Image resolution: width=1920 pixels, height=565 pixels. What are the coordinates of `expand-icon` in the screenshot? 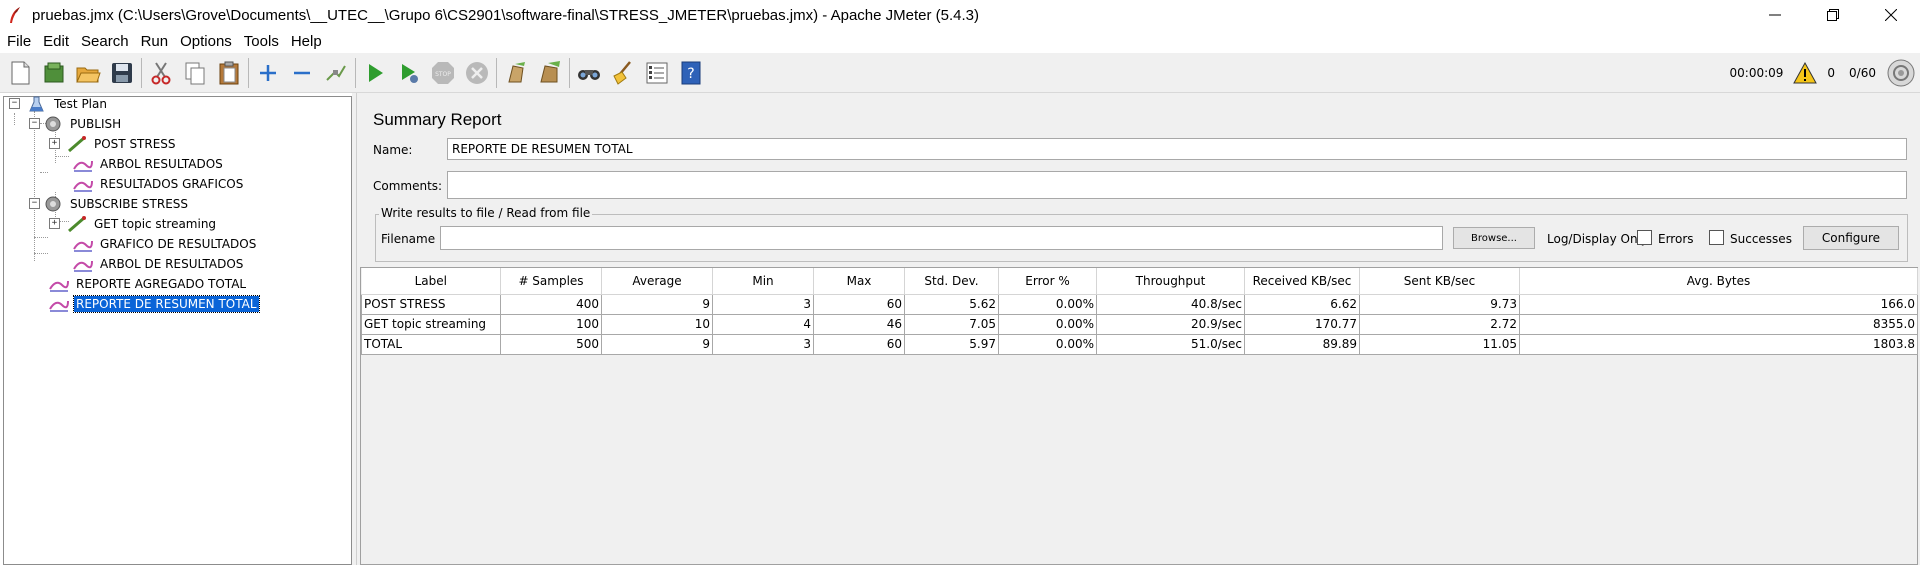 It's located at (268, 72).